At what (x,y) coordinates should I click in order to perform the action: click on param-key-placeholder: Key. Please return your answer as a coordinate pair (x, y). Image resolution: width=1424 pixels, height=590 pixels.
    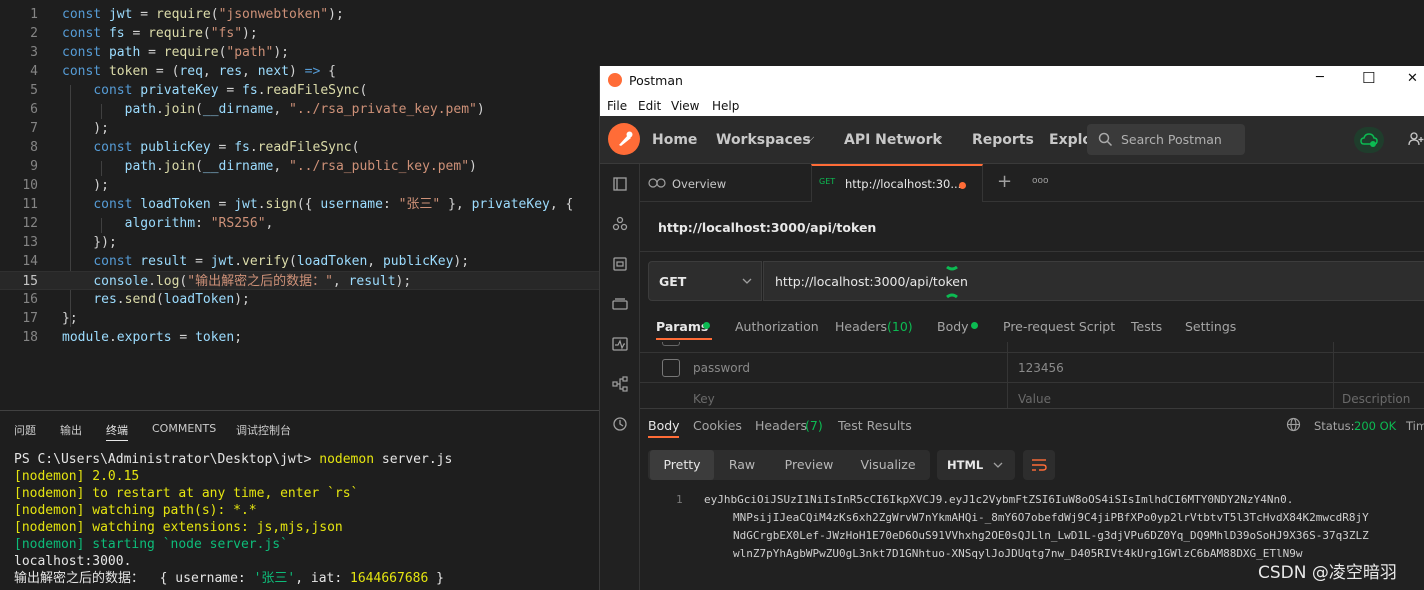
    Looking at the image, I should click on (704, 399).